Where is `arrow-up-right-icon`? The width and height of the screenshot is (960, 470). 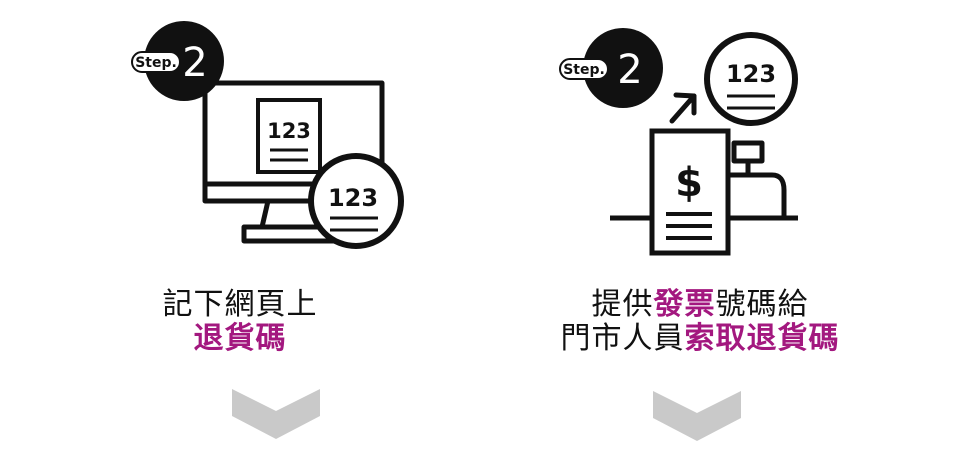
arrow-up-right-icon is located at coordinates (683, 108).